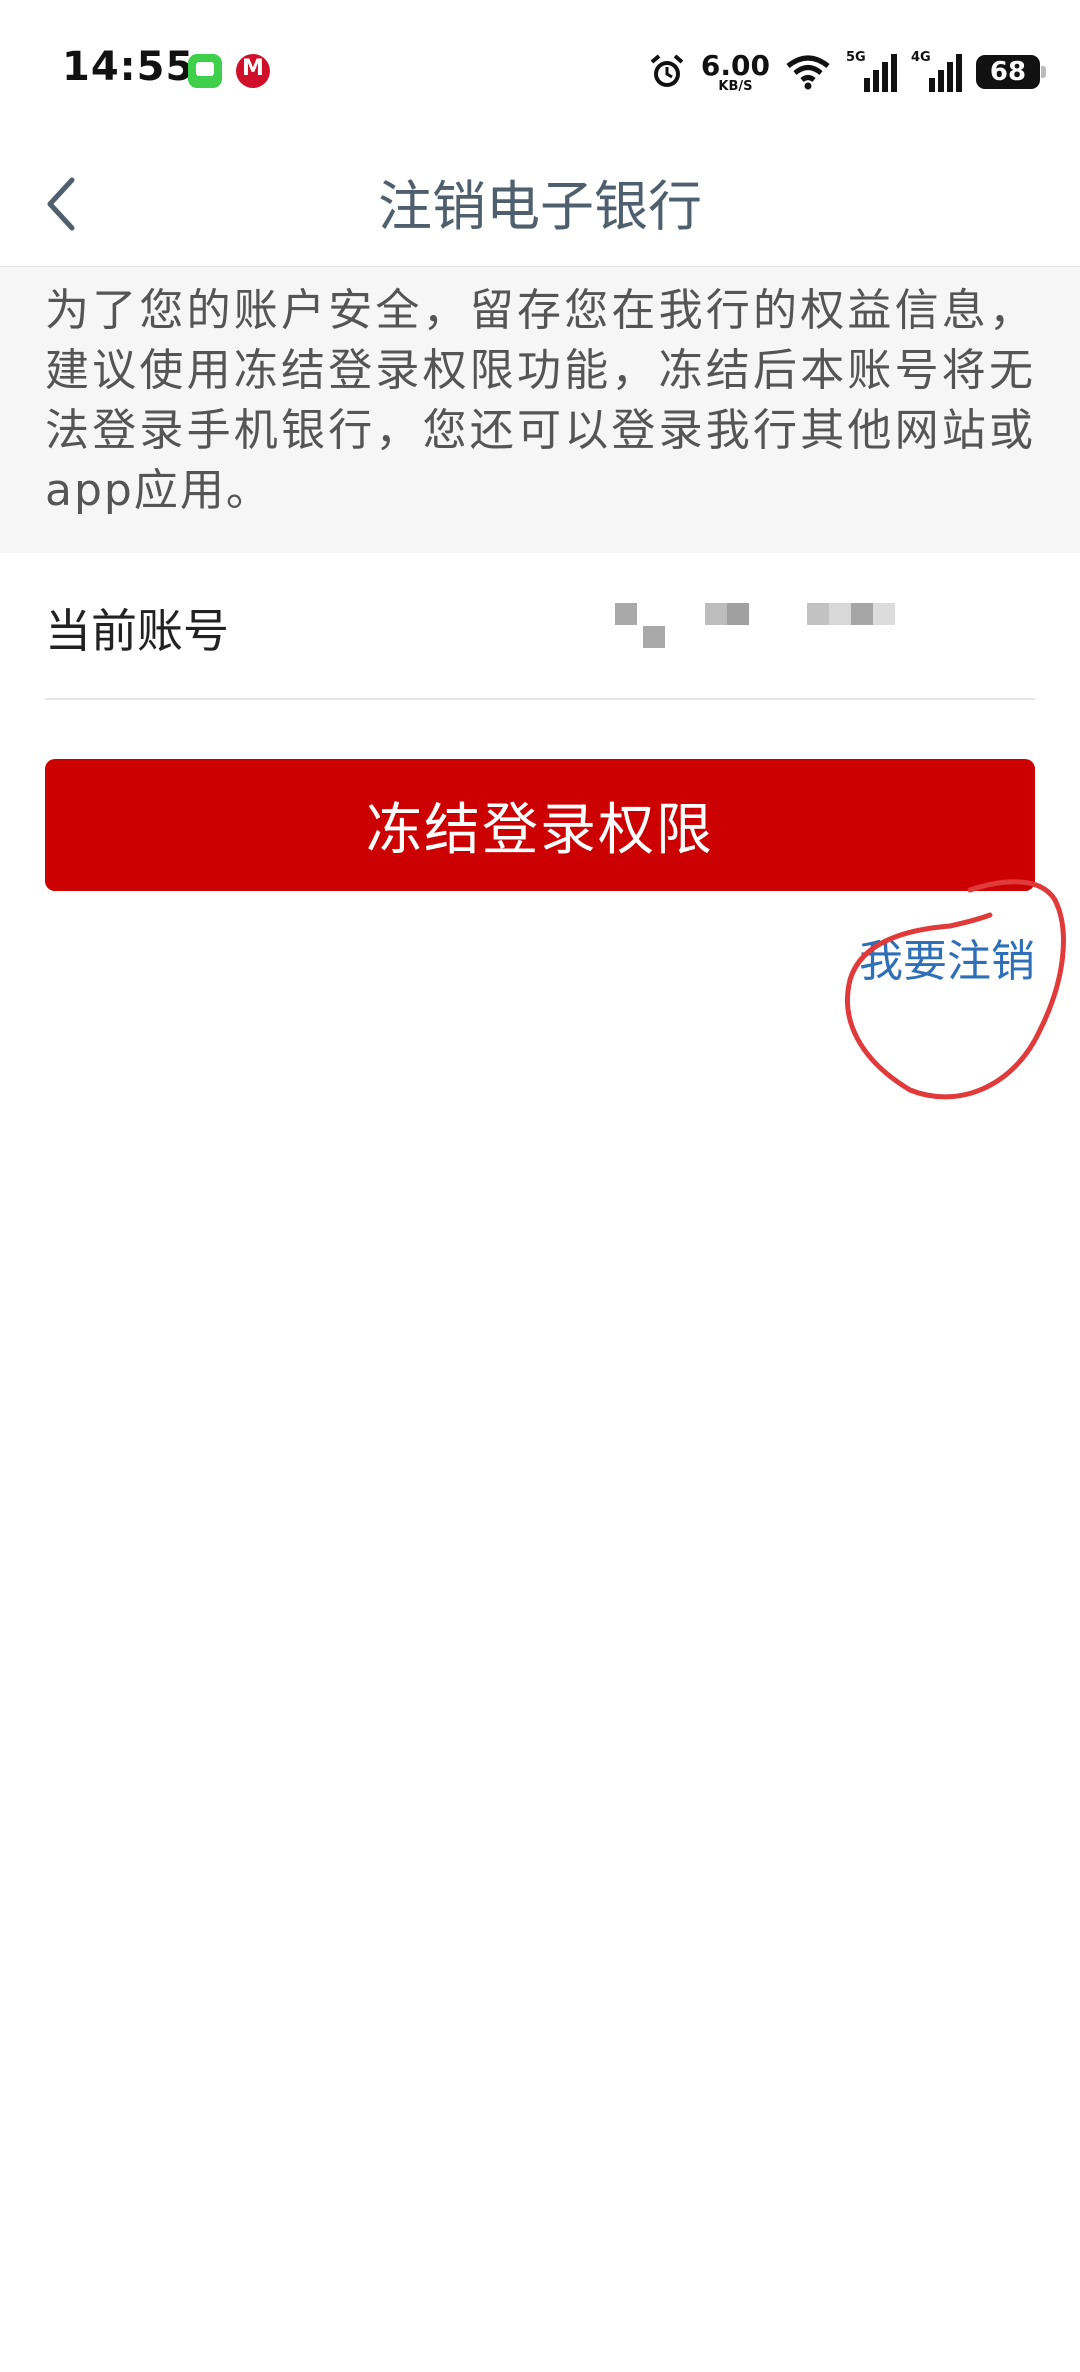 The width and height of the screenshot is (1080, 2372). What do you see at coordinates (825, 638) in the screenshot?
I see `account-number-masked` at bounding box center [825, 638].